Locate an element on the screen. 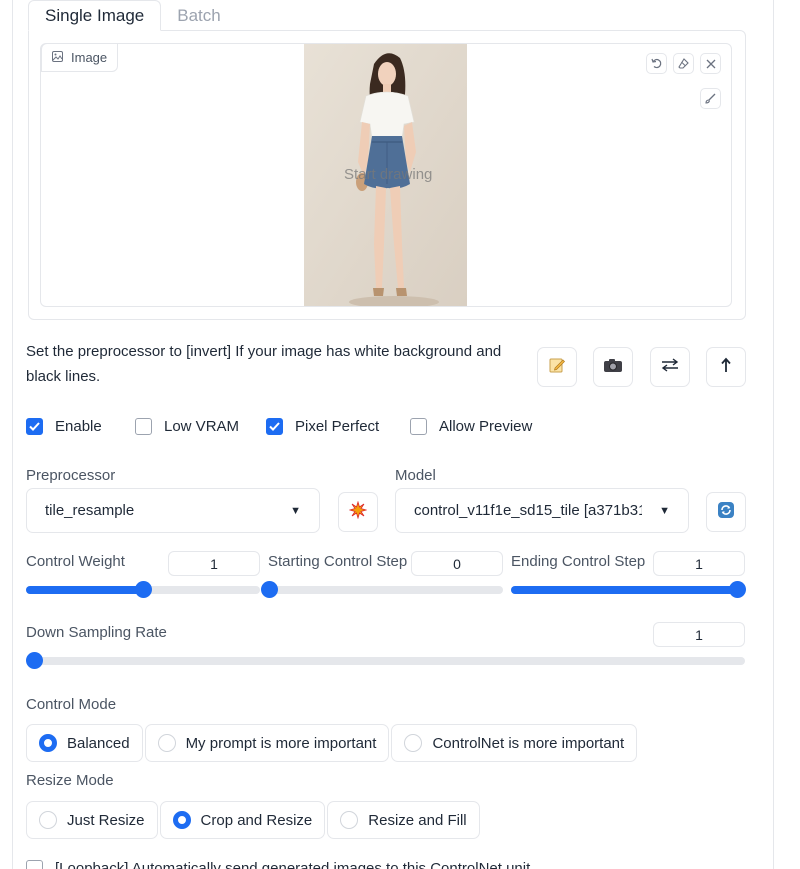 The image size is (800, 869). swap-icon is located at coordinates (670, 367).